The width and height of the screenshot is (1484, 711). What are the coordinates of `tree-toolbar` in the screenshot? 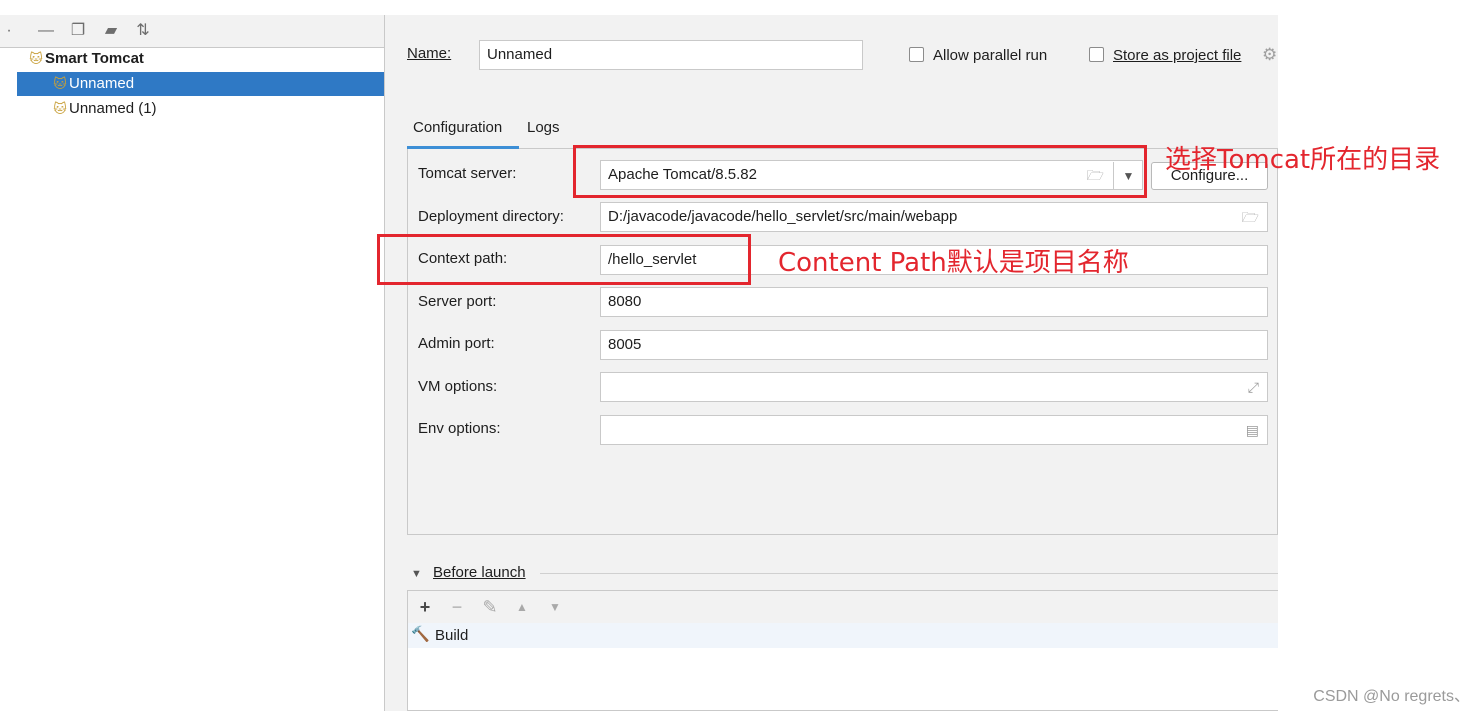 It's located at (192, 31).